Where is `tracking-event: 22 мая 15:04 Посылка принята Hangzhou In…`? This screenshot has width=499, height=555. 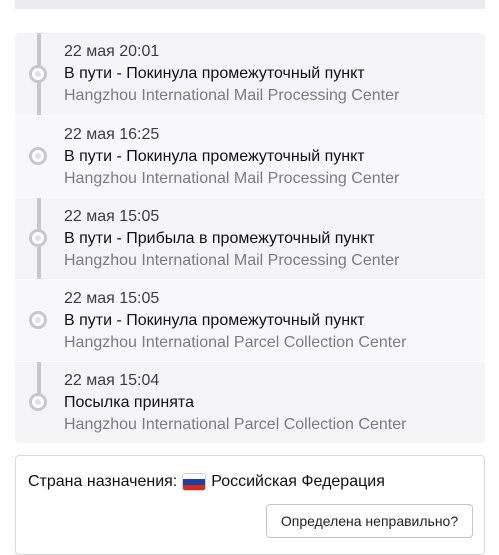
tracking-event: 22 мая 15:04 Посылка принята Hangzhou In… is located at coordinates (250, 402).